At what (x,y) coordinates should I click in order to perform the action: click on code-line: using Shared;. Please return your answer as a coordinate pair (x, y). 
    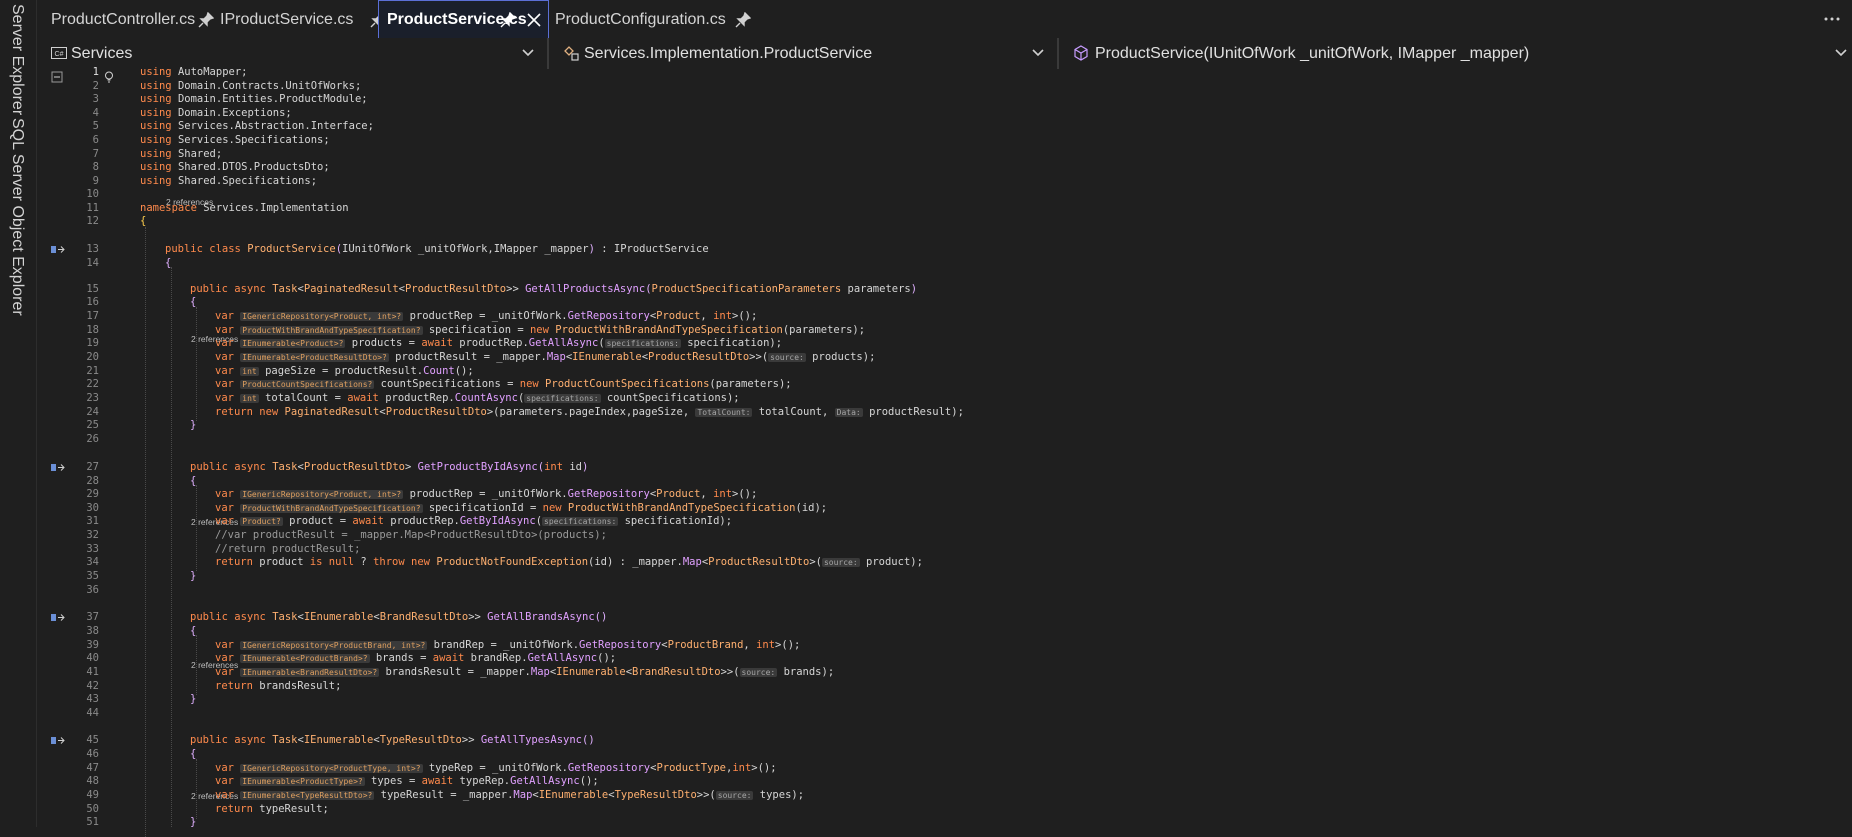
    Looking at the image, I should click on (181, 155).